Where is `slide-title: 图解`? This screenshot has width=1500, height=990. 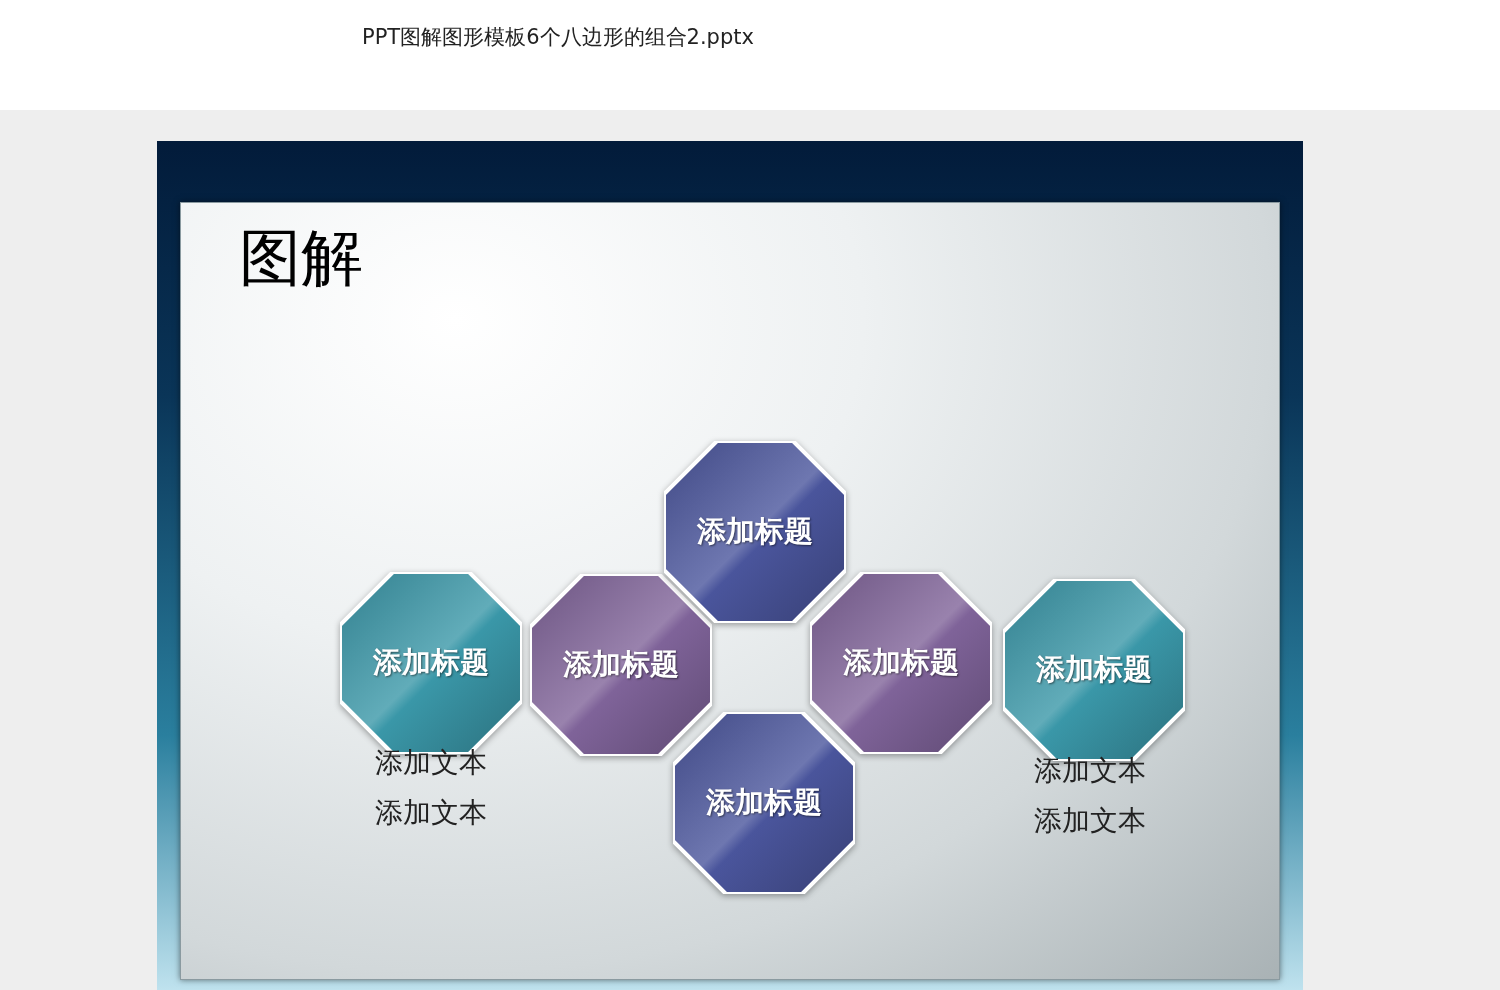 slide-title: 图解 is located at coordinates (301, 257).